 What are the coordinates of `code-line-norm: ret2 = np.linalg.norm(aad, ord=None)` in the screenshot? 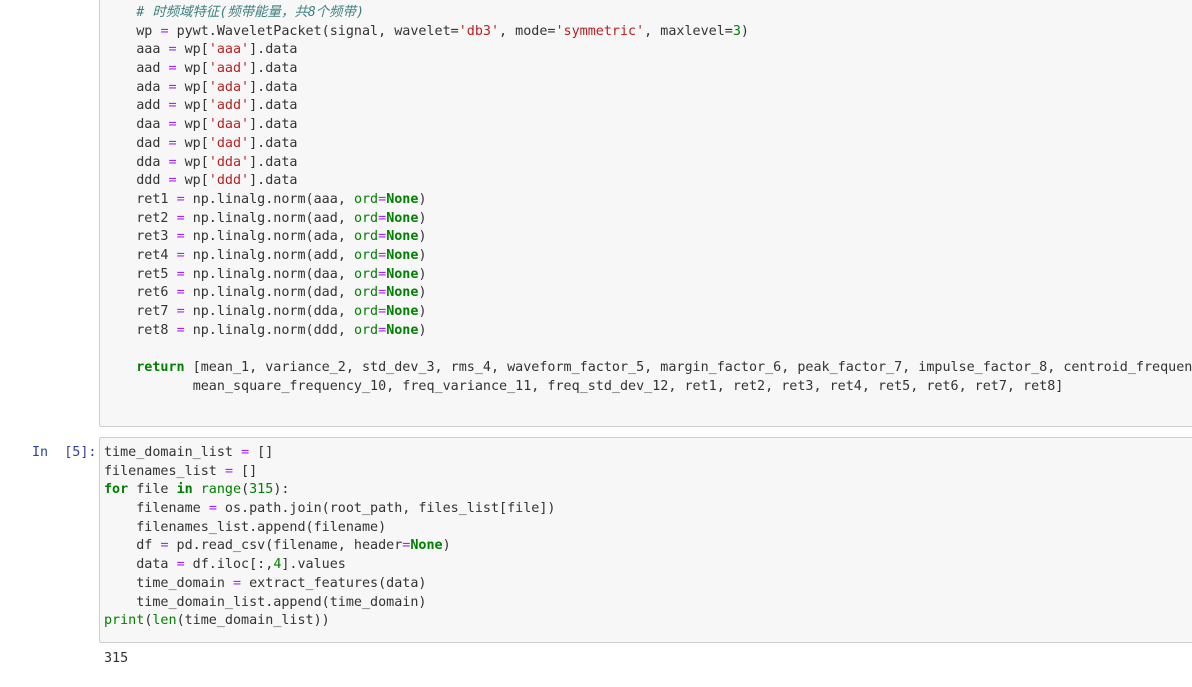 It's located at (281, 218).